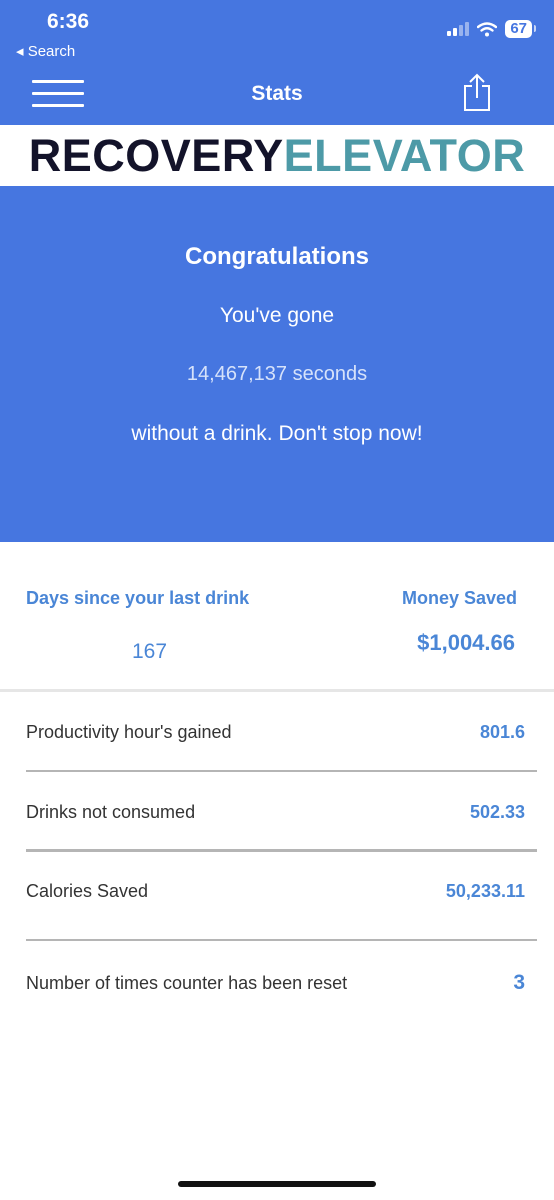 The width and height of the screenshot is (554, 1200). What do you see at coordinates (277, 315) in the screenshot?
I see `hero-line-1: You've gone` at bounding box center [277, 315].